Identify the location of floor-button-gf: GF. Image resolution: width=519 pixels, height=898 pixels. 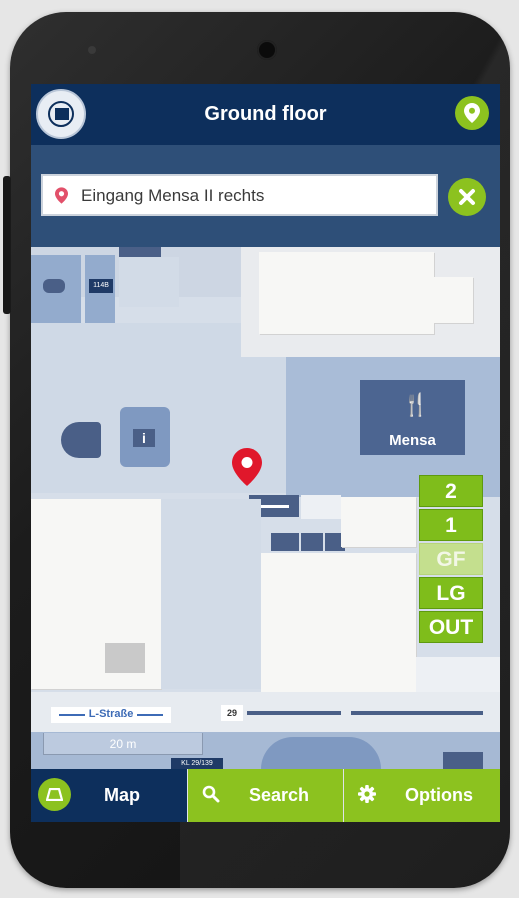
(451, 559).